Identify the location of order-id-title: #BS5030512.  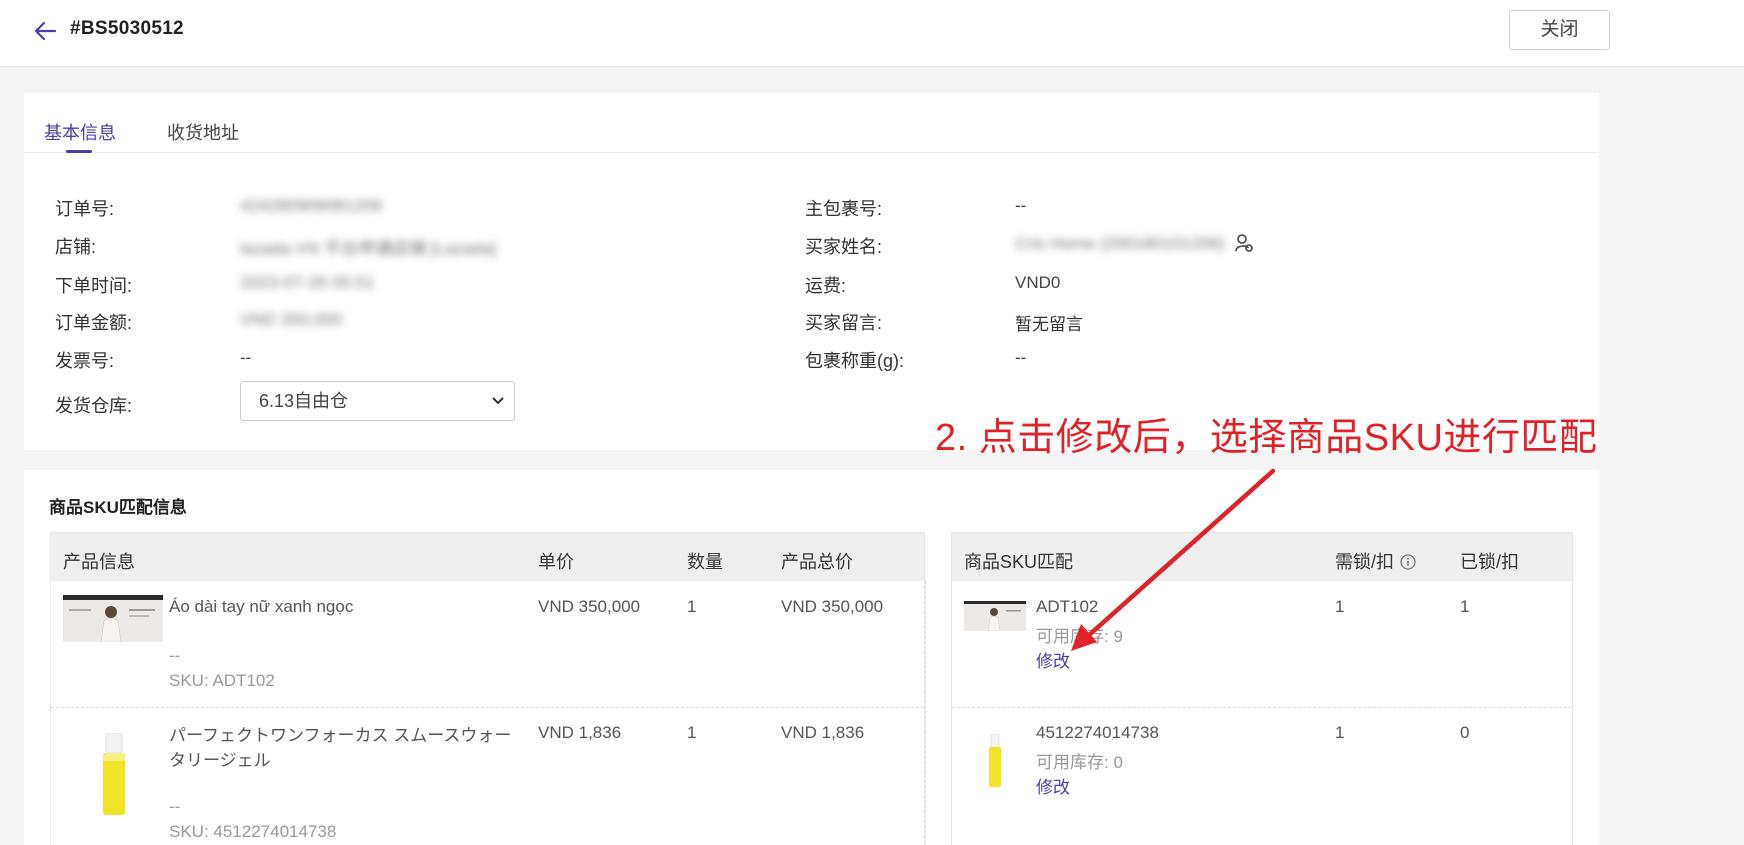
(127, 28).